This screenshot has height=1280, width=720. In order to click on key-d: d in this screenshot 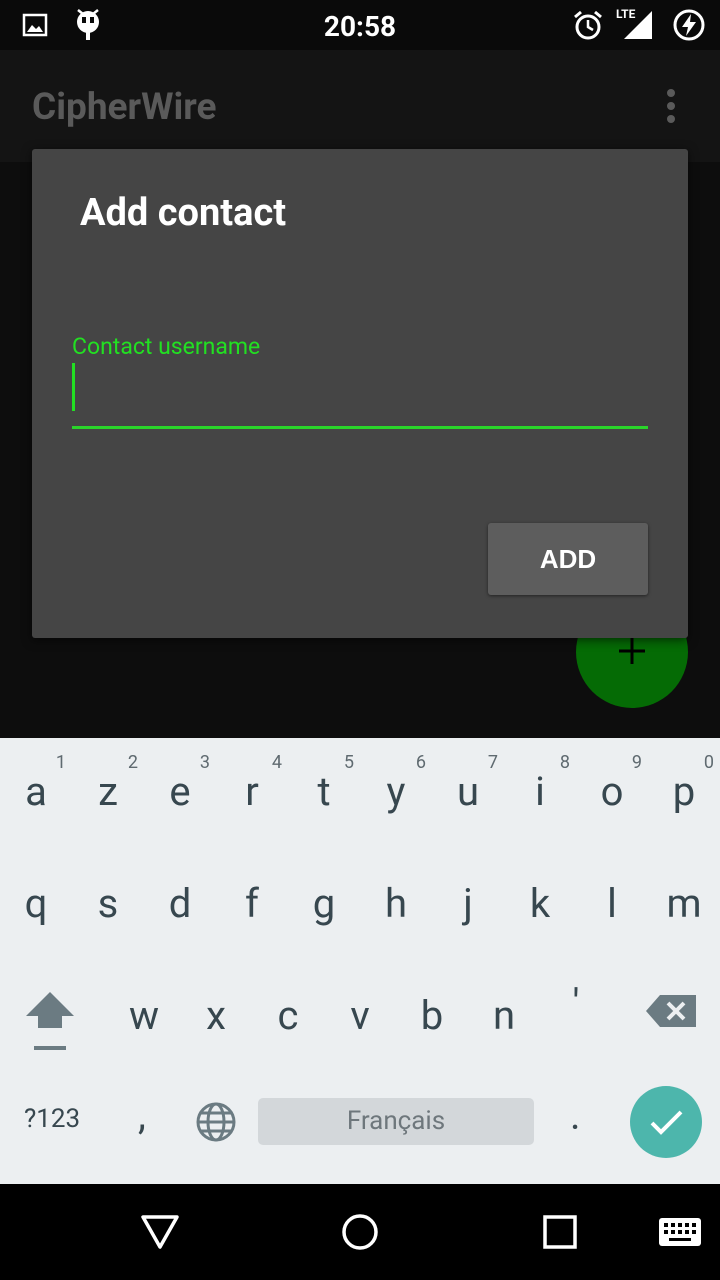, I will do `click(180, 905)`.